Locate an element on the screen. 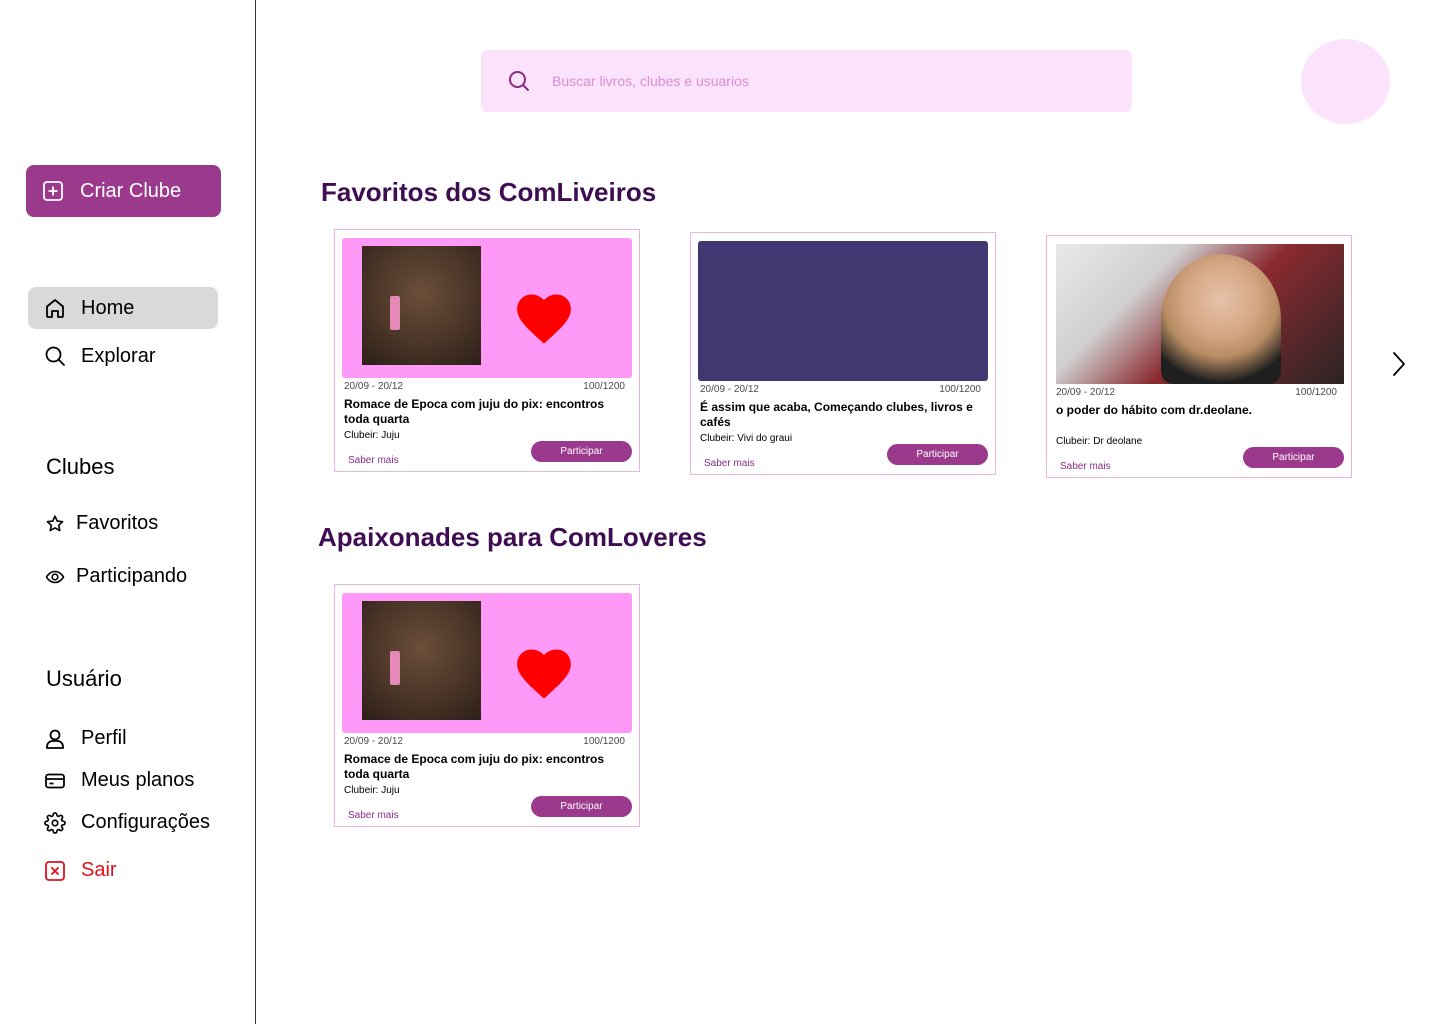 Image resolution: width=1440 pixels, height=1024 pixels. home-icon is located at coordinates (55, 308).